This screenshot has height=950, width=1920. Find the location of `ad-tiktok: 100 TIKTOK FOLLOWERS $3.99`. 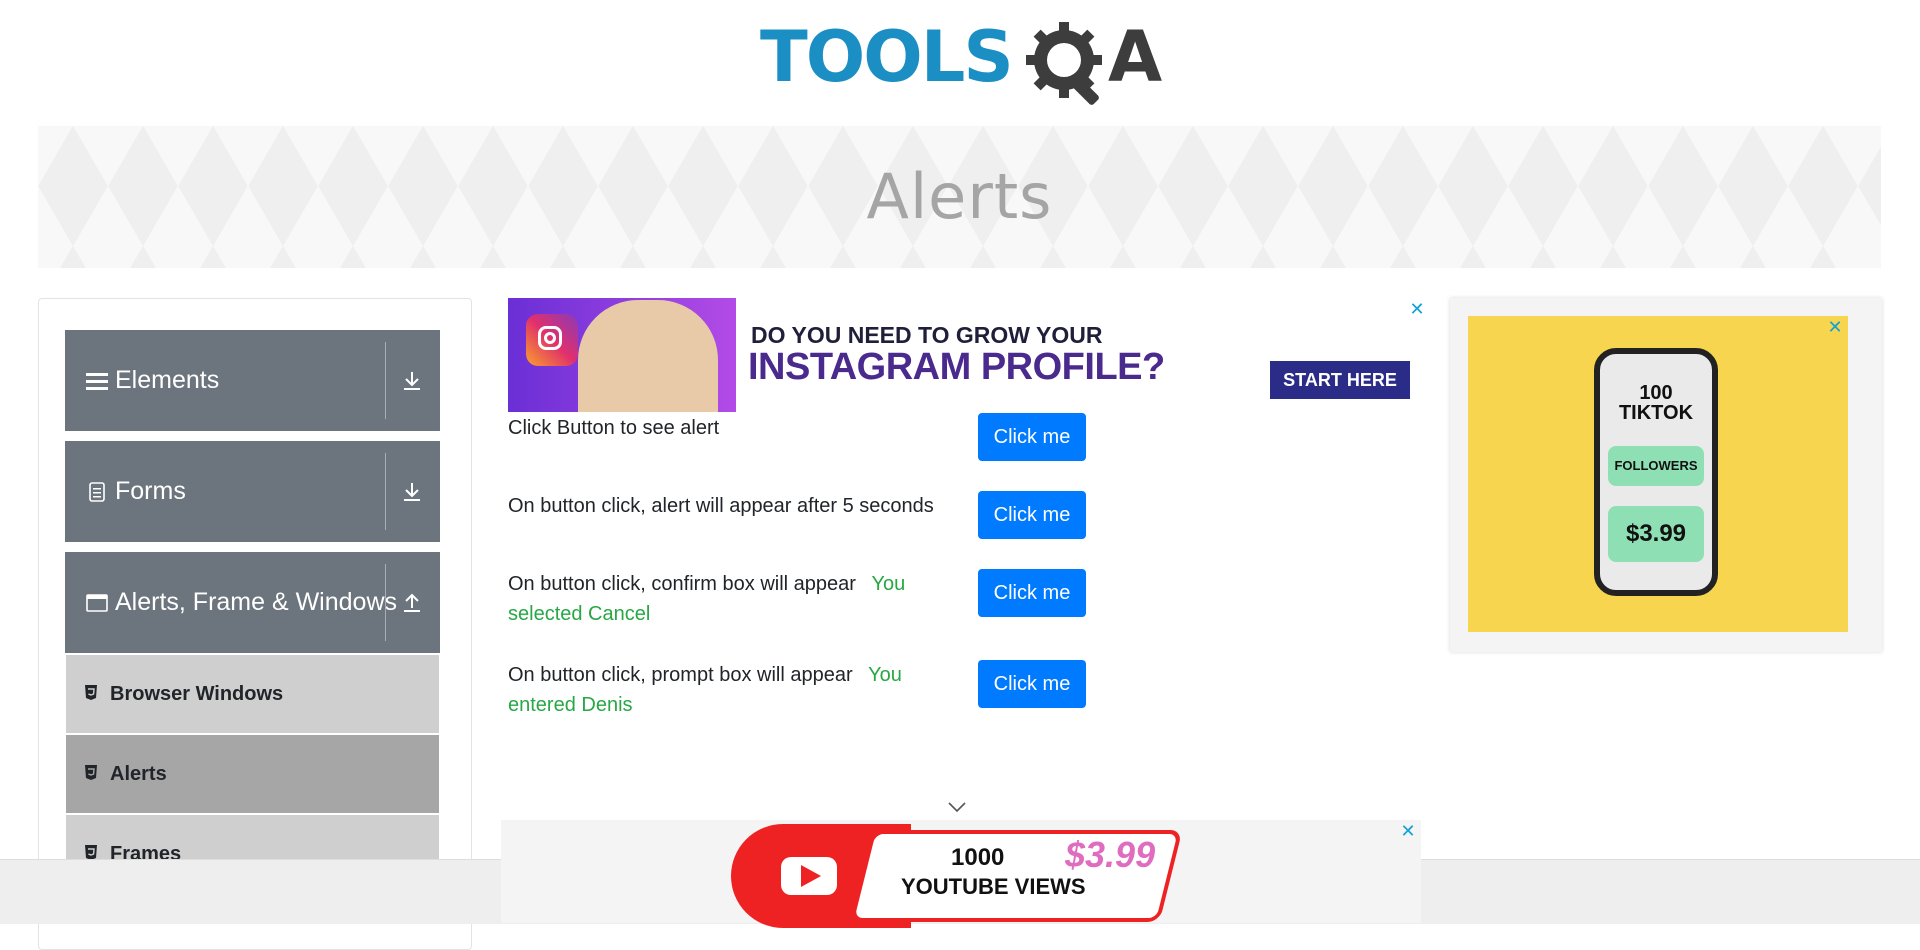

ad-tiktok: 100 TIKTOK FOLLOWERS $3.99 is located at coordinates (1666, 475).